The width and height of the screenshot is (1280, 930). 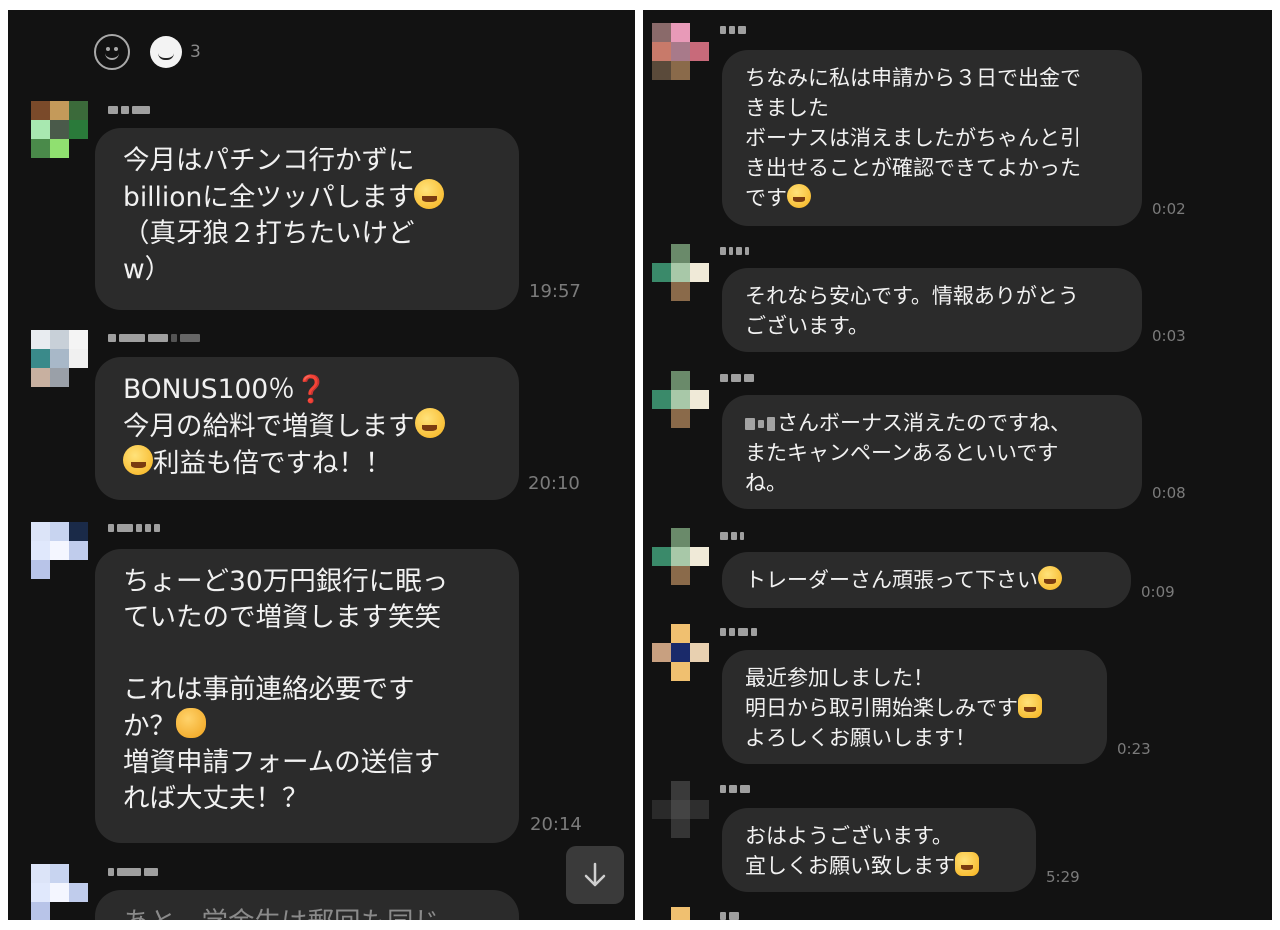 I want to click on thinking-emoji-icon, so click(x=191, y=723).